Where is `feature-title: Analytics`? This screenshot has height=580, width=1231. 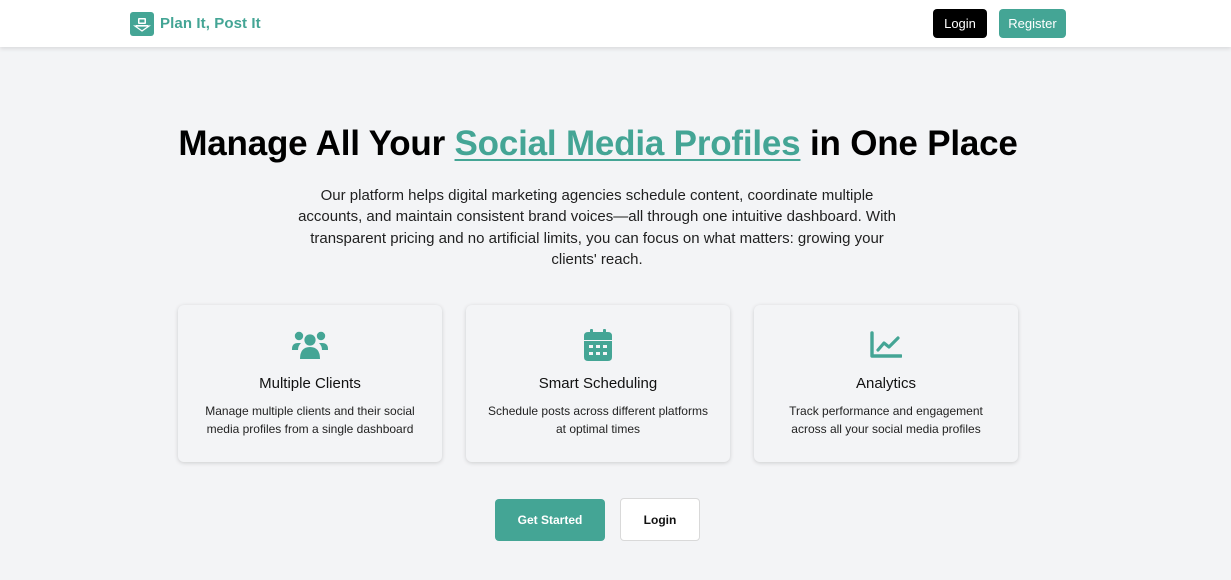
feature-title: Analytics is located at coordinates (886, 383).